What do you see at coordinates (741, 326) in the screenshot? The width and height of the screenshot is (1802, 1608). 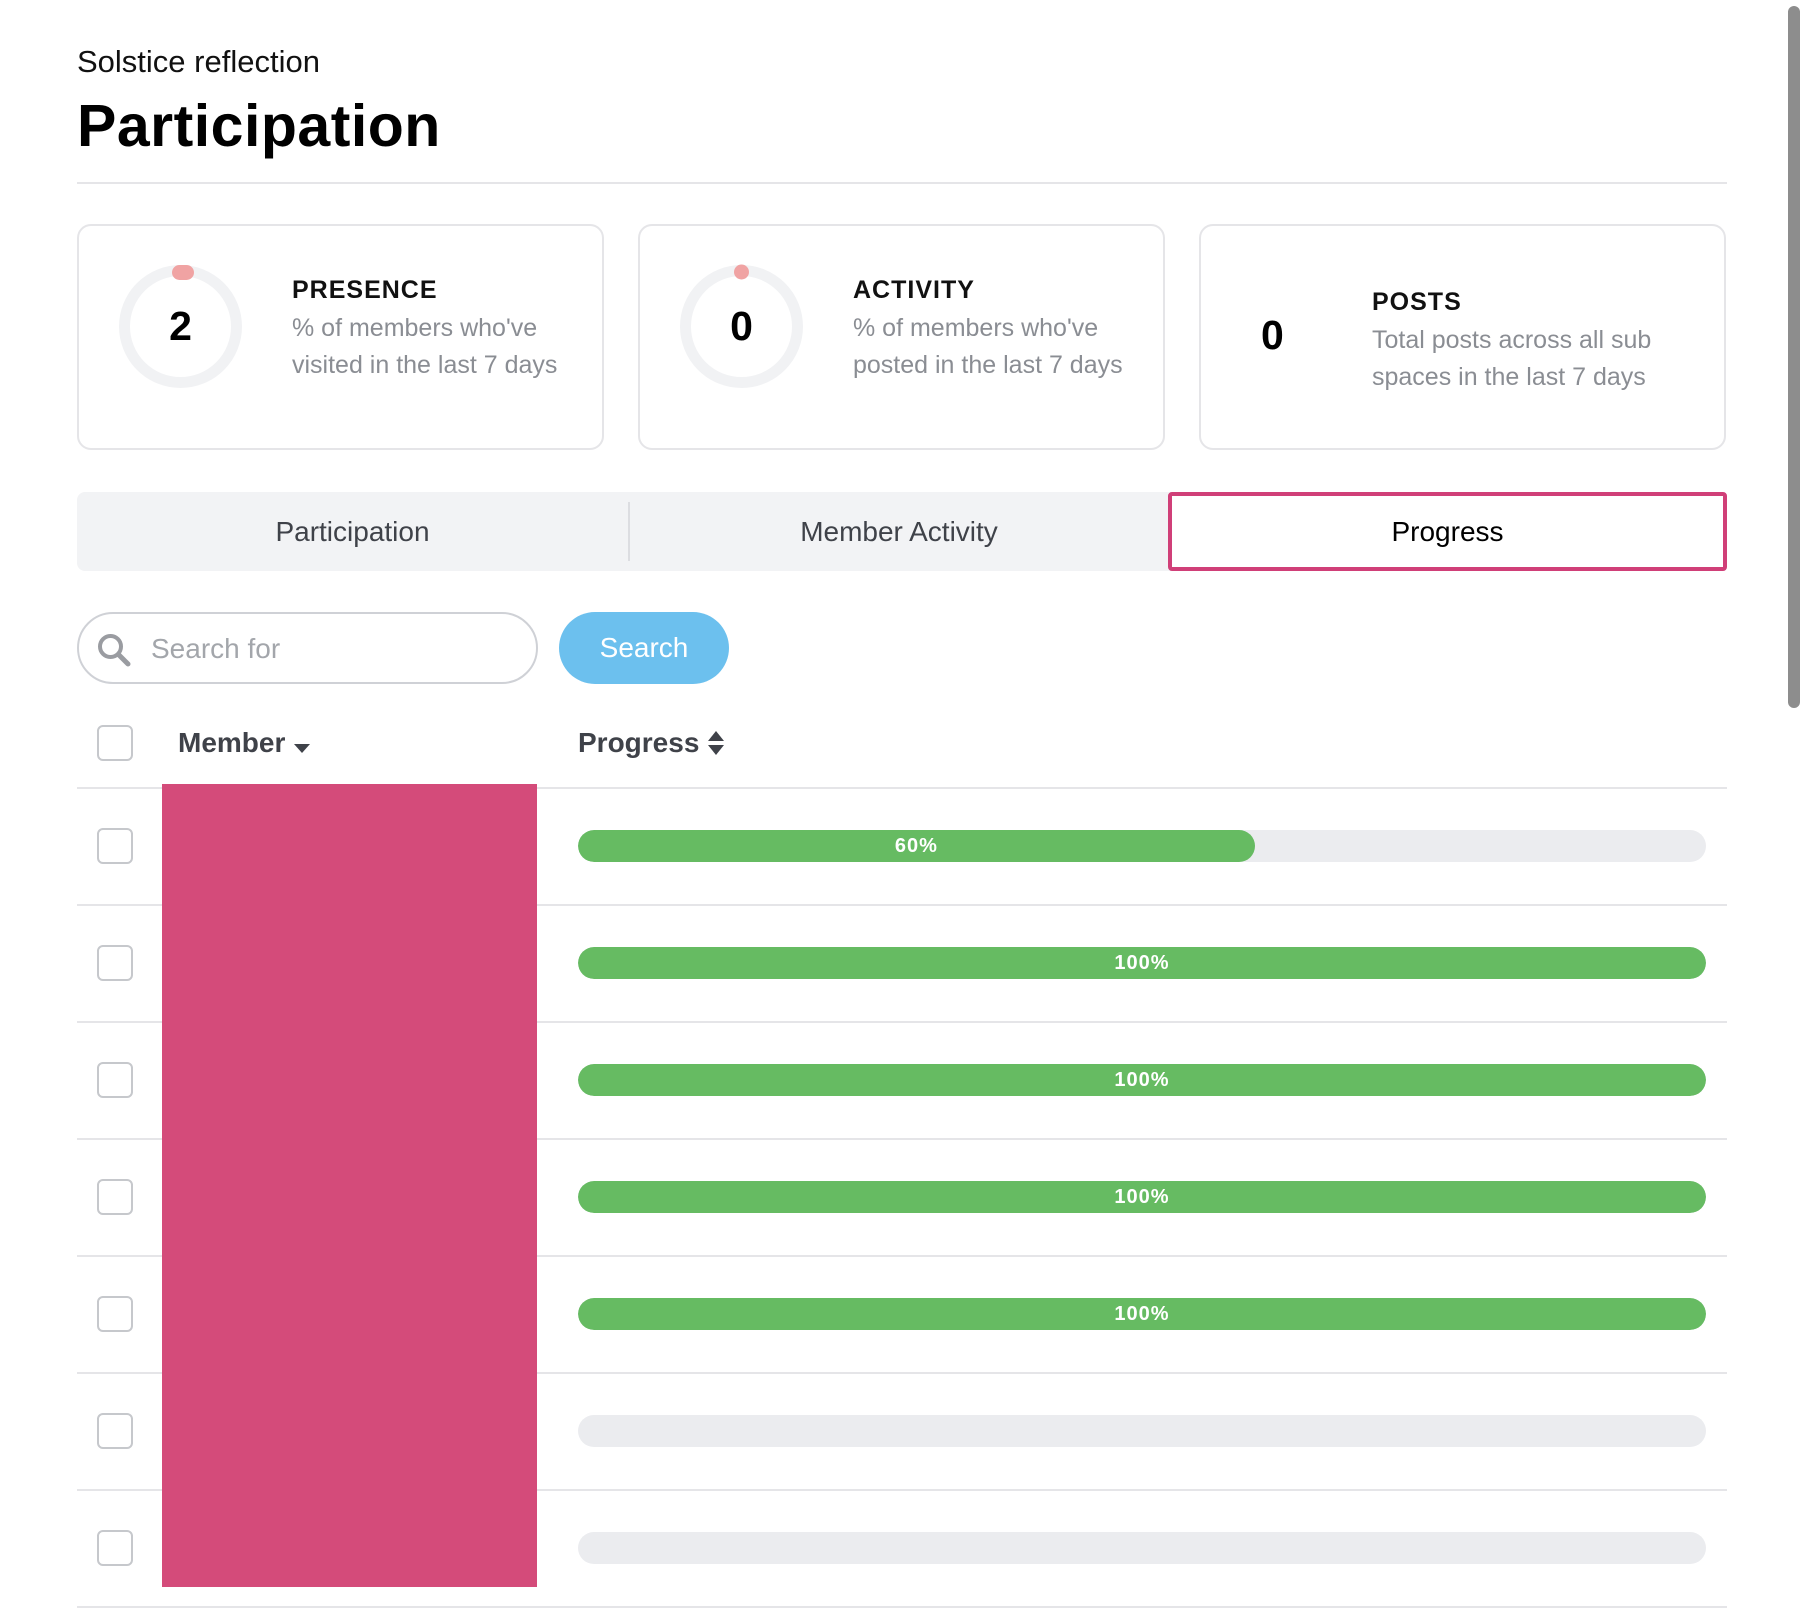 I see `activity-value: 0` at bounding box center [741, 326].